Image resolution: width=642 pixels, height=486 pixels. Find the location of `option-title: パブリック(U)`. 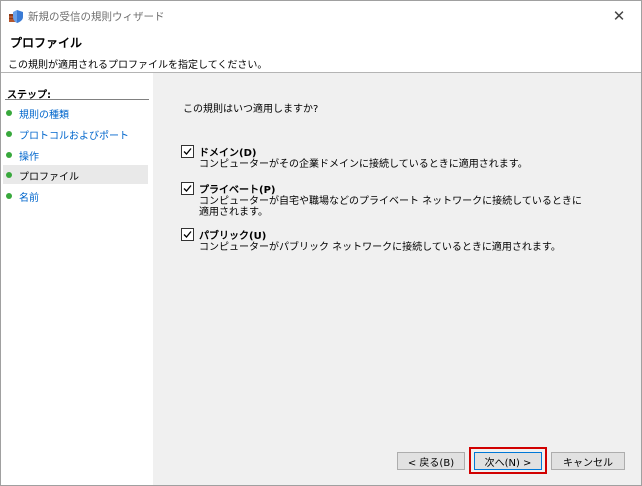

option-title: パブリック(U) is located at coordinates (233, 236).